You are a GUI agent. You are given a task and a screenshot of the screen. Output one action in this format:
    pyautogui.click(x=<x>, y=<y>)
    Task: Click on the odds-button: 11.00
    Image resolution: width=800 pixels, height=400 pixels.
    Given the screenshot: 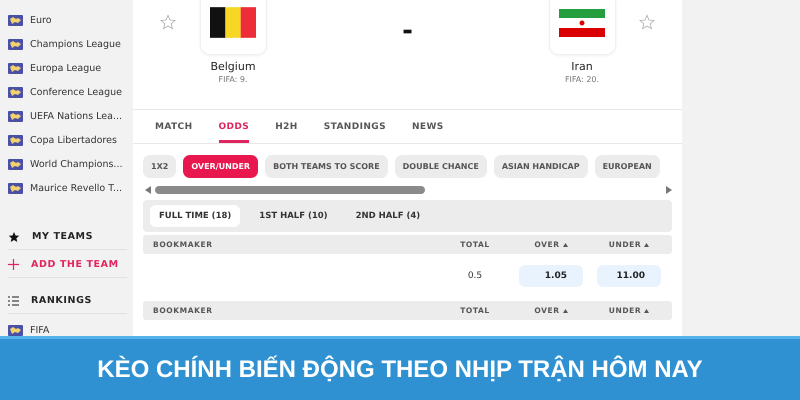 What is the action you would take?
    pyautogui.click(x=629, y=276)
    